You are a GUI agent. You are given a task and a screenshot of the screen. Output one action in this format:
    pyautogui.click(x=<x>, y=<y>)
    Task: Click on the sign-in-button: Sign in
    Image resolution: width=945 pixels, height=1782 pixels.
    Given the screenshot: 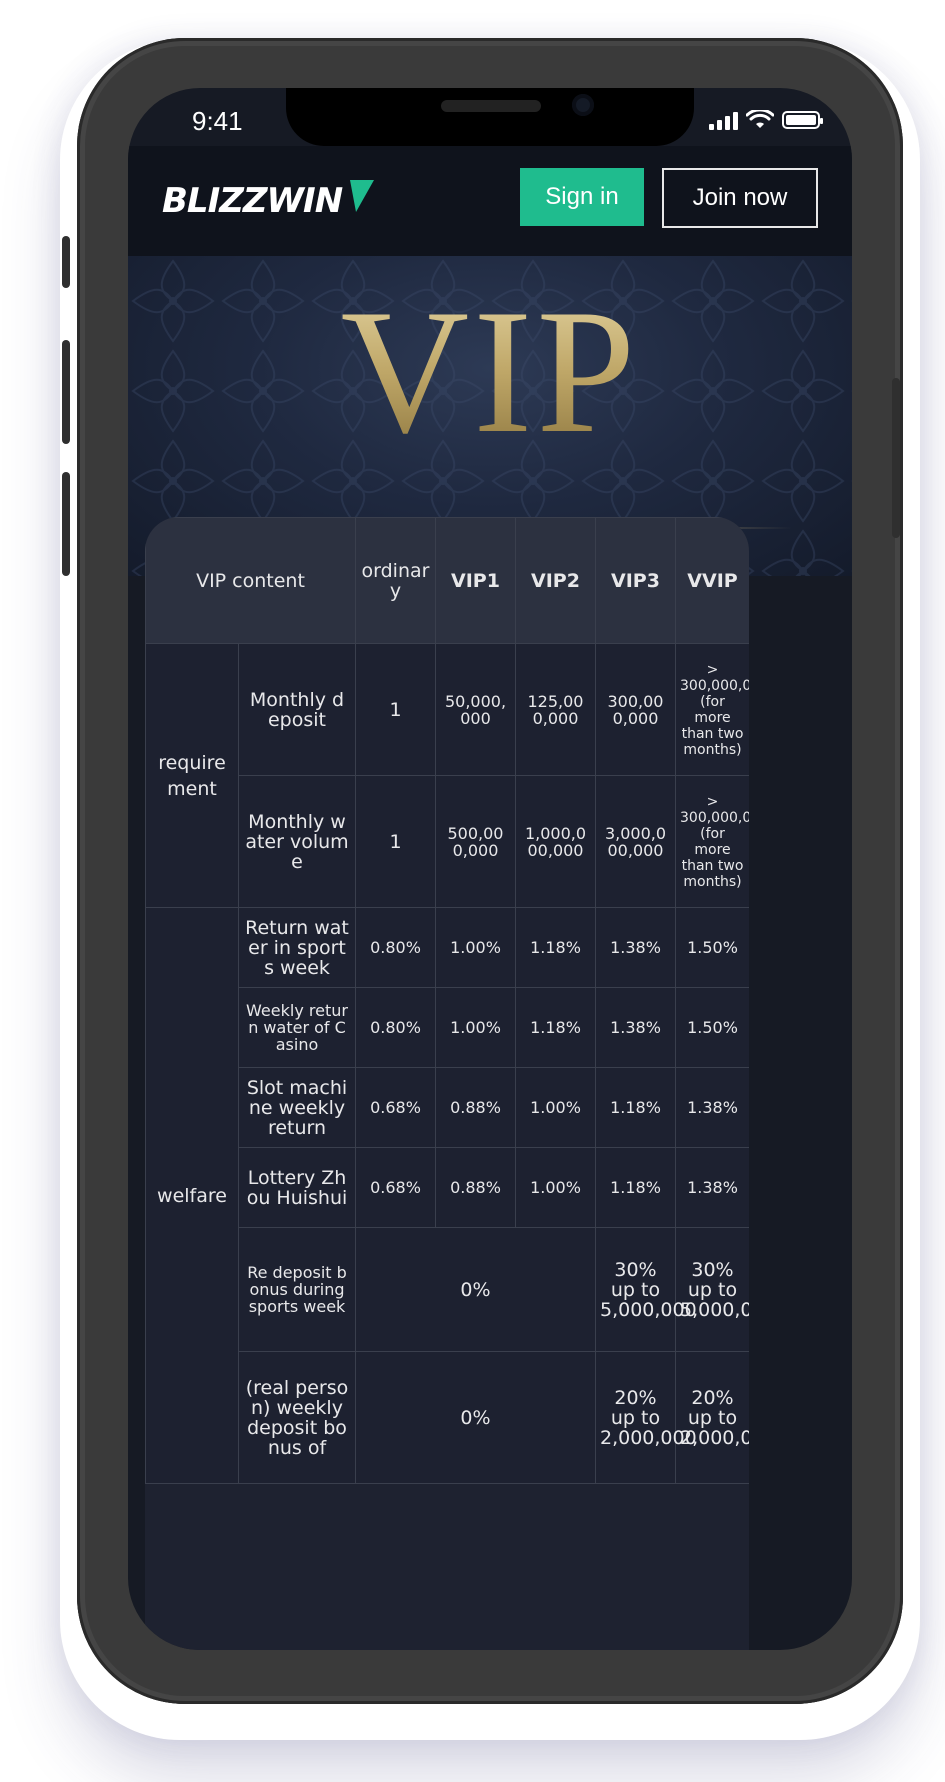 What is the action you would take?
    pyautogui.click(x=582, y=197)
    